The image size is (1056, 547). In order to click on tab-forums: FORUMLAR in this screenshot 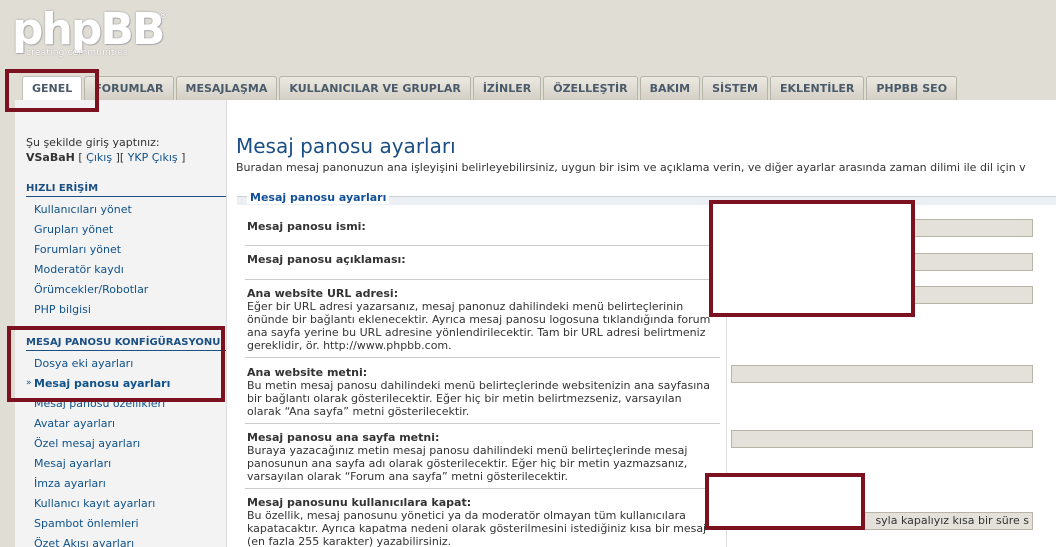, I will do `click(129, 88)`.